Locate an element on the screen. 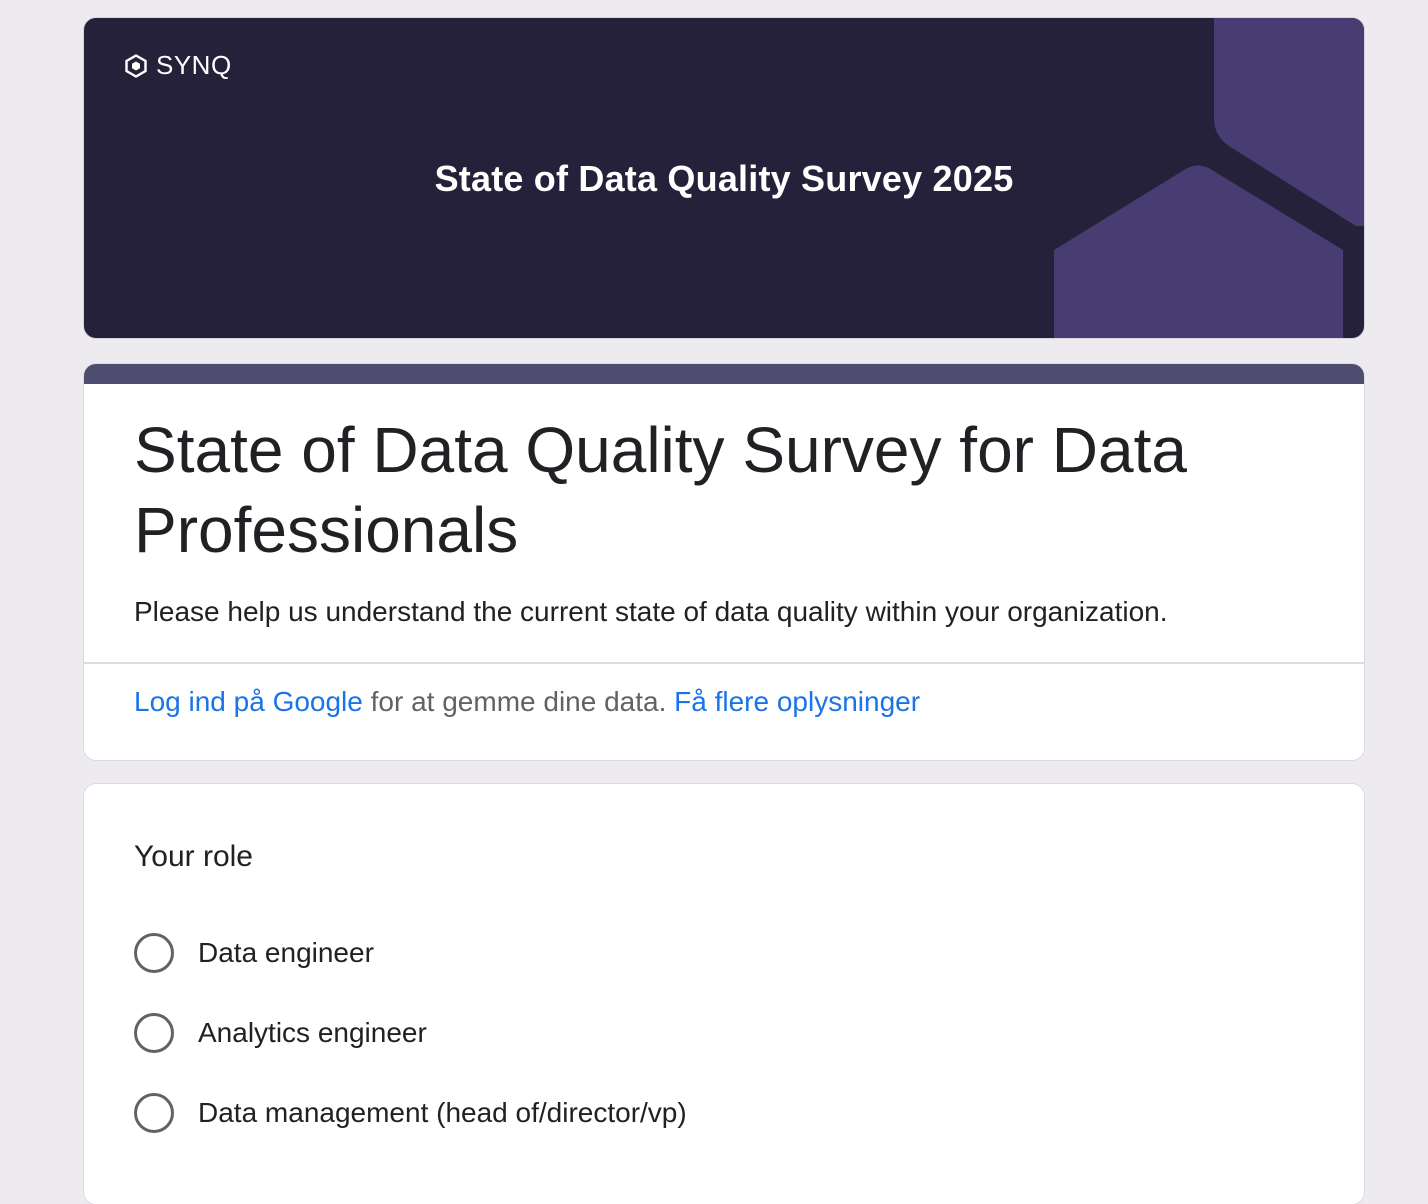 The image size is (1428, 1204). banner-title: State of Data Quality Survey 2025 is located at coordinates (724, 178).